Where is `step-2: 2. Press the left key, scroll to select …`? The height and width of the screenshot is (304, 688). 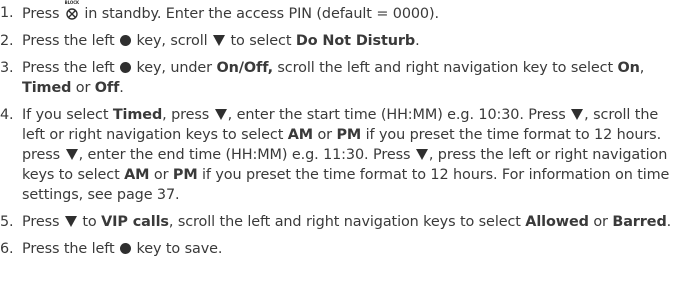
step-2: 2. Press the left key, scroll to select … is located at coordinates (210, 41).